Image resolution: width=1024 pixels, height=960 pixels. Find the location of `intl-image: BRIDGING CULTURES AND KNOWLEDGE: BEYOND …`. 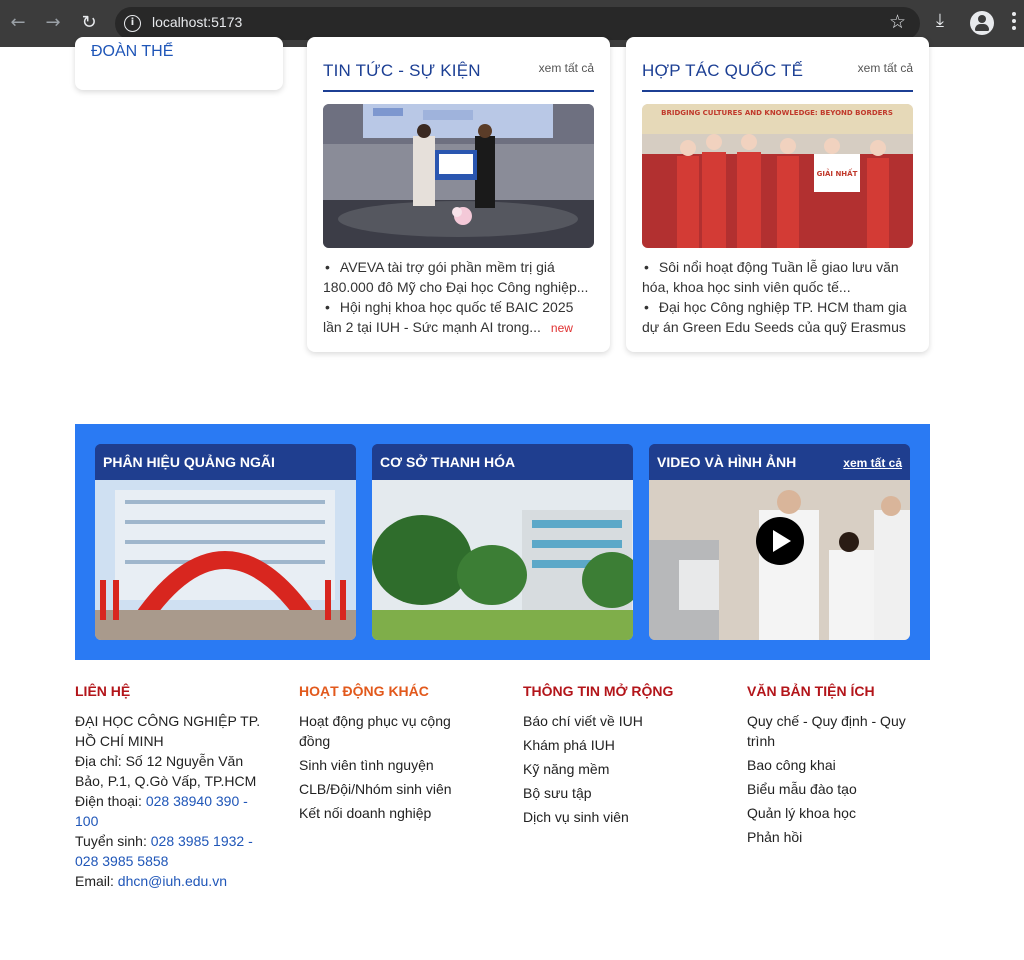

intl-image: BRIDGING CULTURES AND KNOWLEDGE: BEYOND … is located at coordinates (777, 176).